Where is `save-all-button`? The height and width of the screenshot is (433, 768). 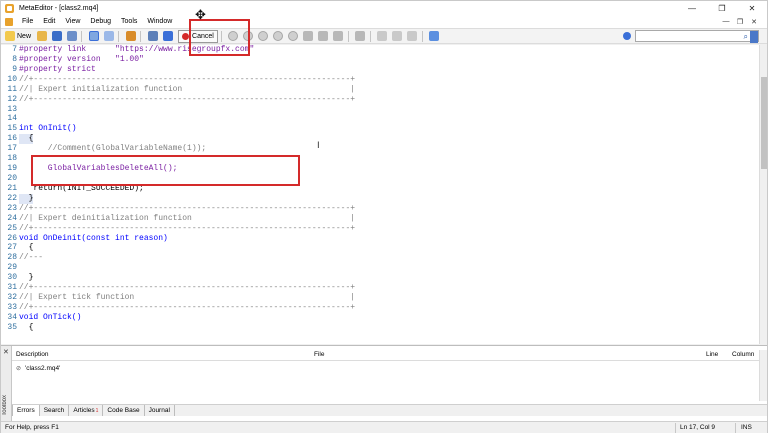 save-all-button is located at coordinates (71, 36).